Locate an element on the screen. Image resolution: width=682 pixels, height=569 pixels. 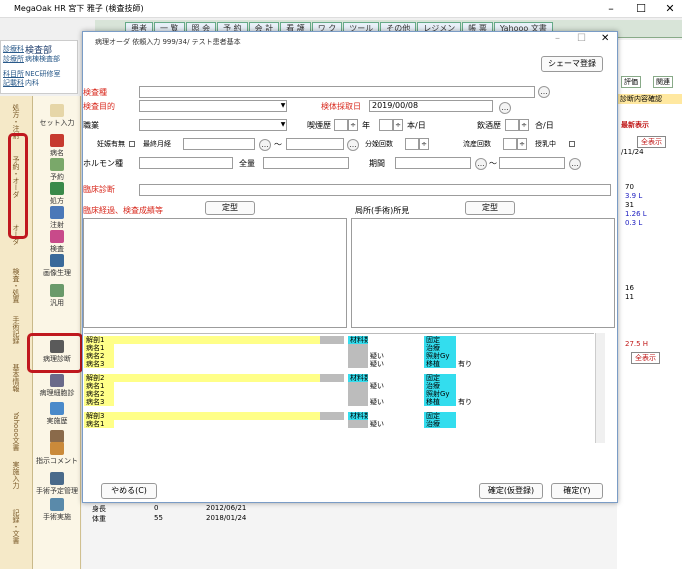
history-button: 実施歴 is located at coordinates (57, 414).